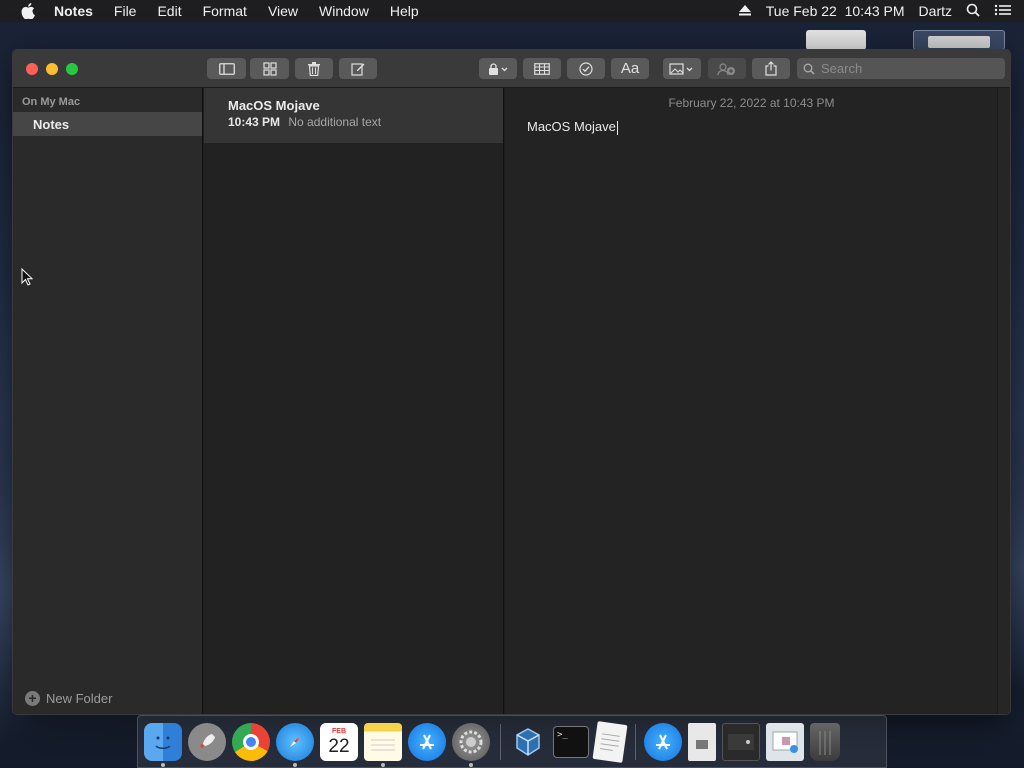  What do you see at coordinates (73, 11) in the screenshot?
I see `menu-app-name: Notes` at bounding box center [73, 11].